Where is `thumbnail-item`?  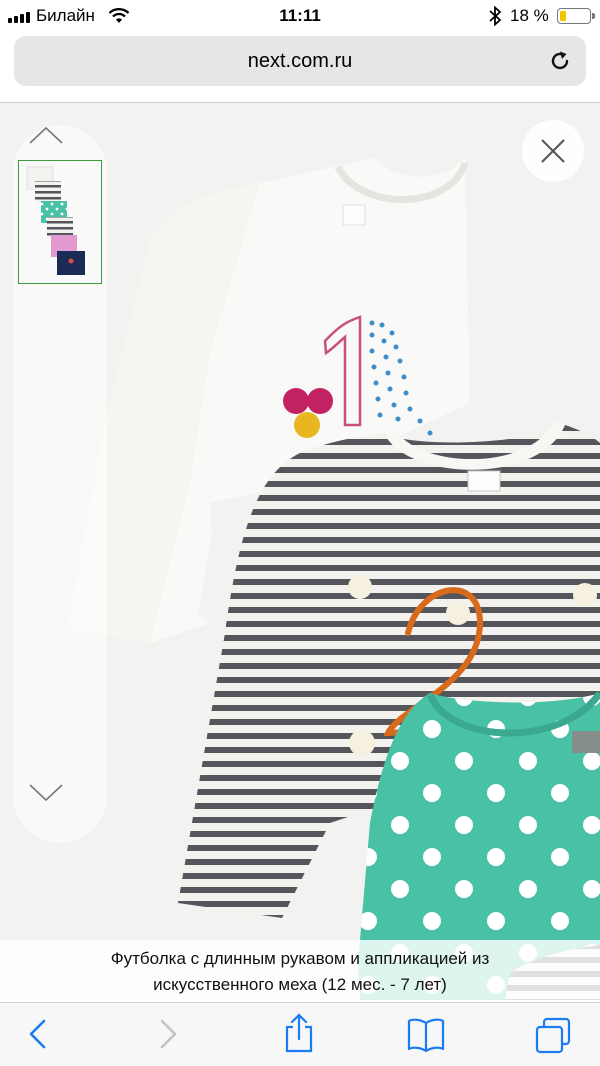 thumbnail-item is located at coordinates (60, 222).